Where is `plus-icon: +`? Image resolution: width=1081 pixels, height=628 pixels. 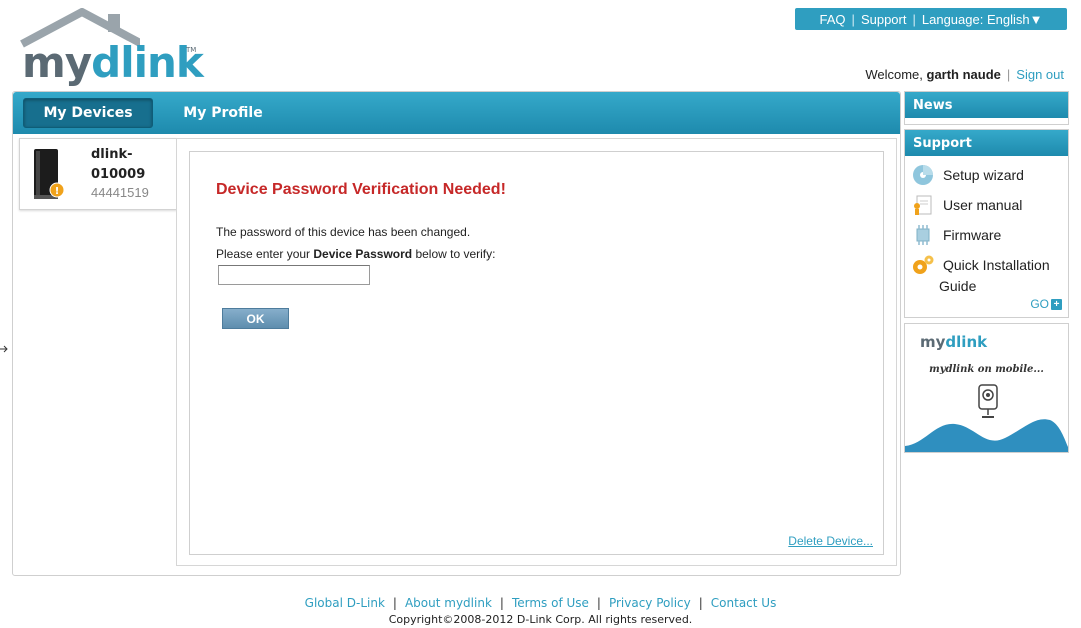 plus-icon: + is located at coordinates (1056, 304).